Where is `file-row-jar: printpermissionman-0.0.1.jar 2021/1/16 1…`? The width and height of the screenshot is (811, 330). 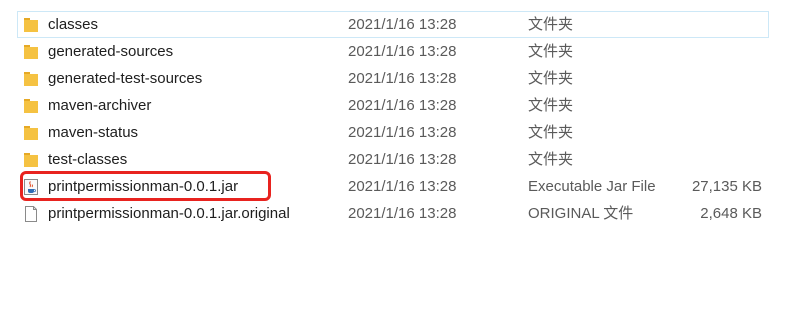 file-row-jar: printpermissionman-0.0.1.jar 2021/1/16 1… is located at coordinates (393, 186).